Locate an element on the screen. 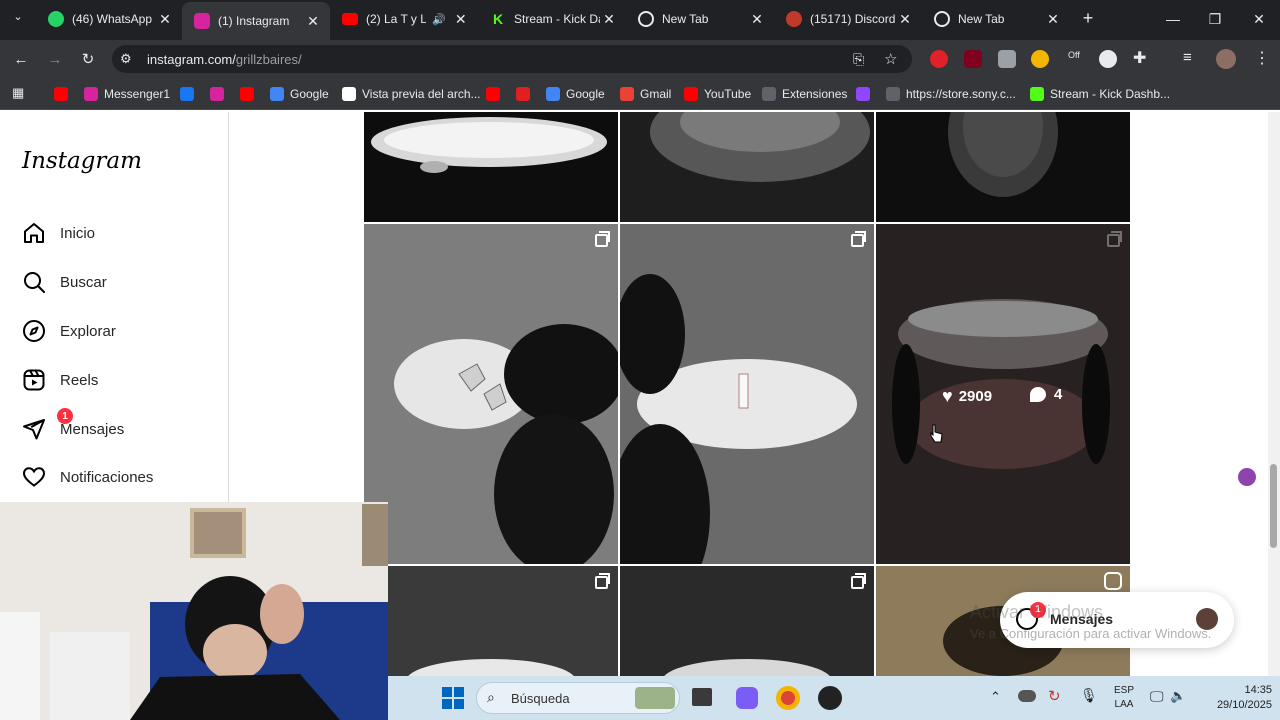 Image resolution: width=1280 pixels, height=720 pixels. assistant-extension-icon is located at coordinates (1247, 477).